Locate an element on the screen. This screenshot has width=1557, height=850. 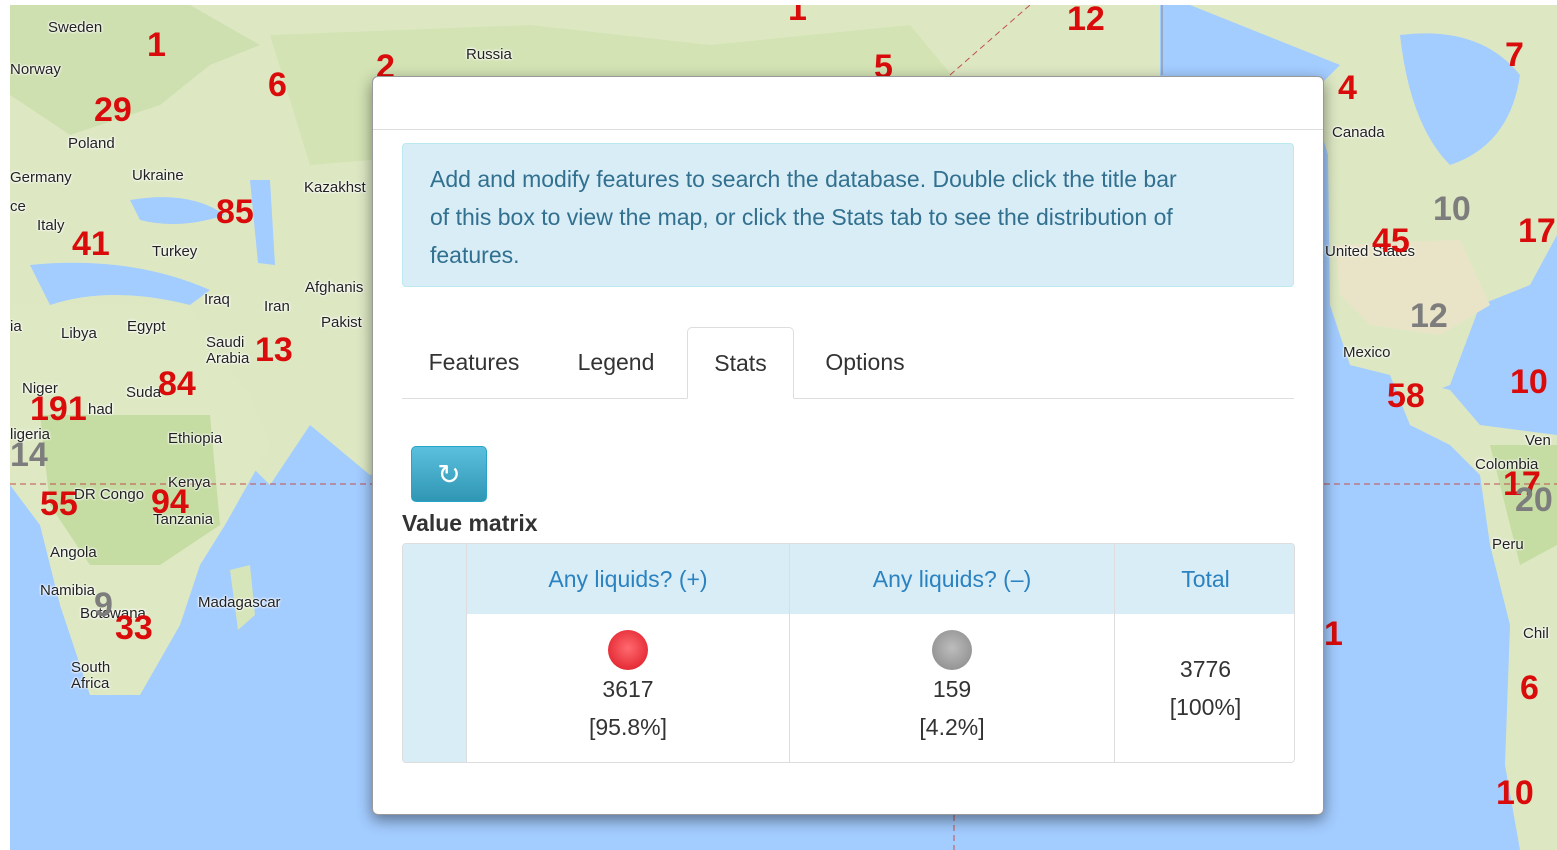
count-marker: 84 is located at coordinates (177, 384).